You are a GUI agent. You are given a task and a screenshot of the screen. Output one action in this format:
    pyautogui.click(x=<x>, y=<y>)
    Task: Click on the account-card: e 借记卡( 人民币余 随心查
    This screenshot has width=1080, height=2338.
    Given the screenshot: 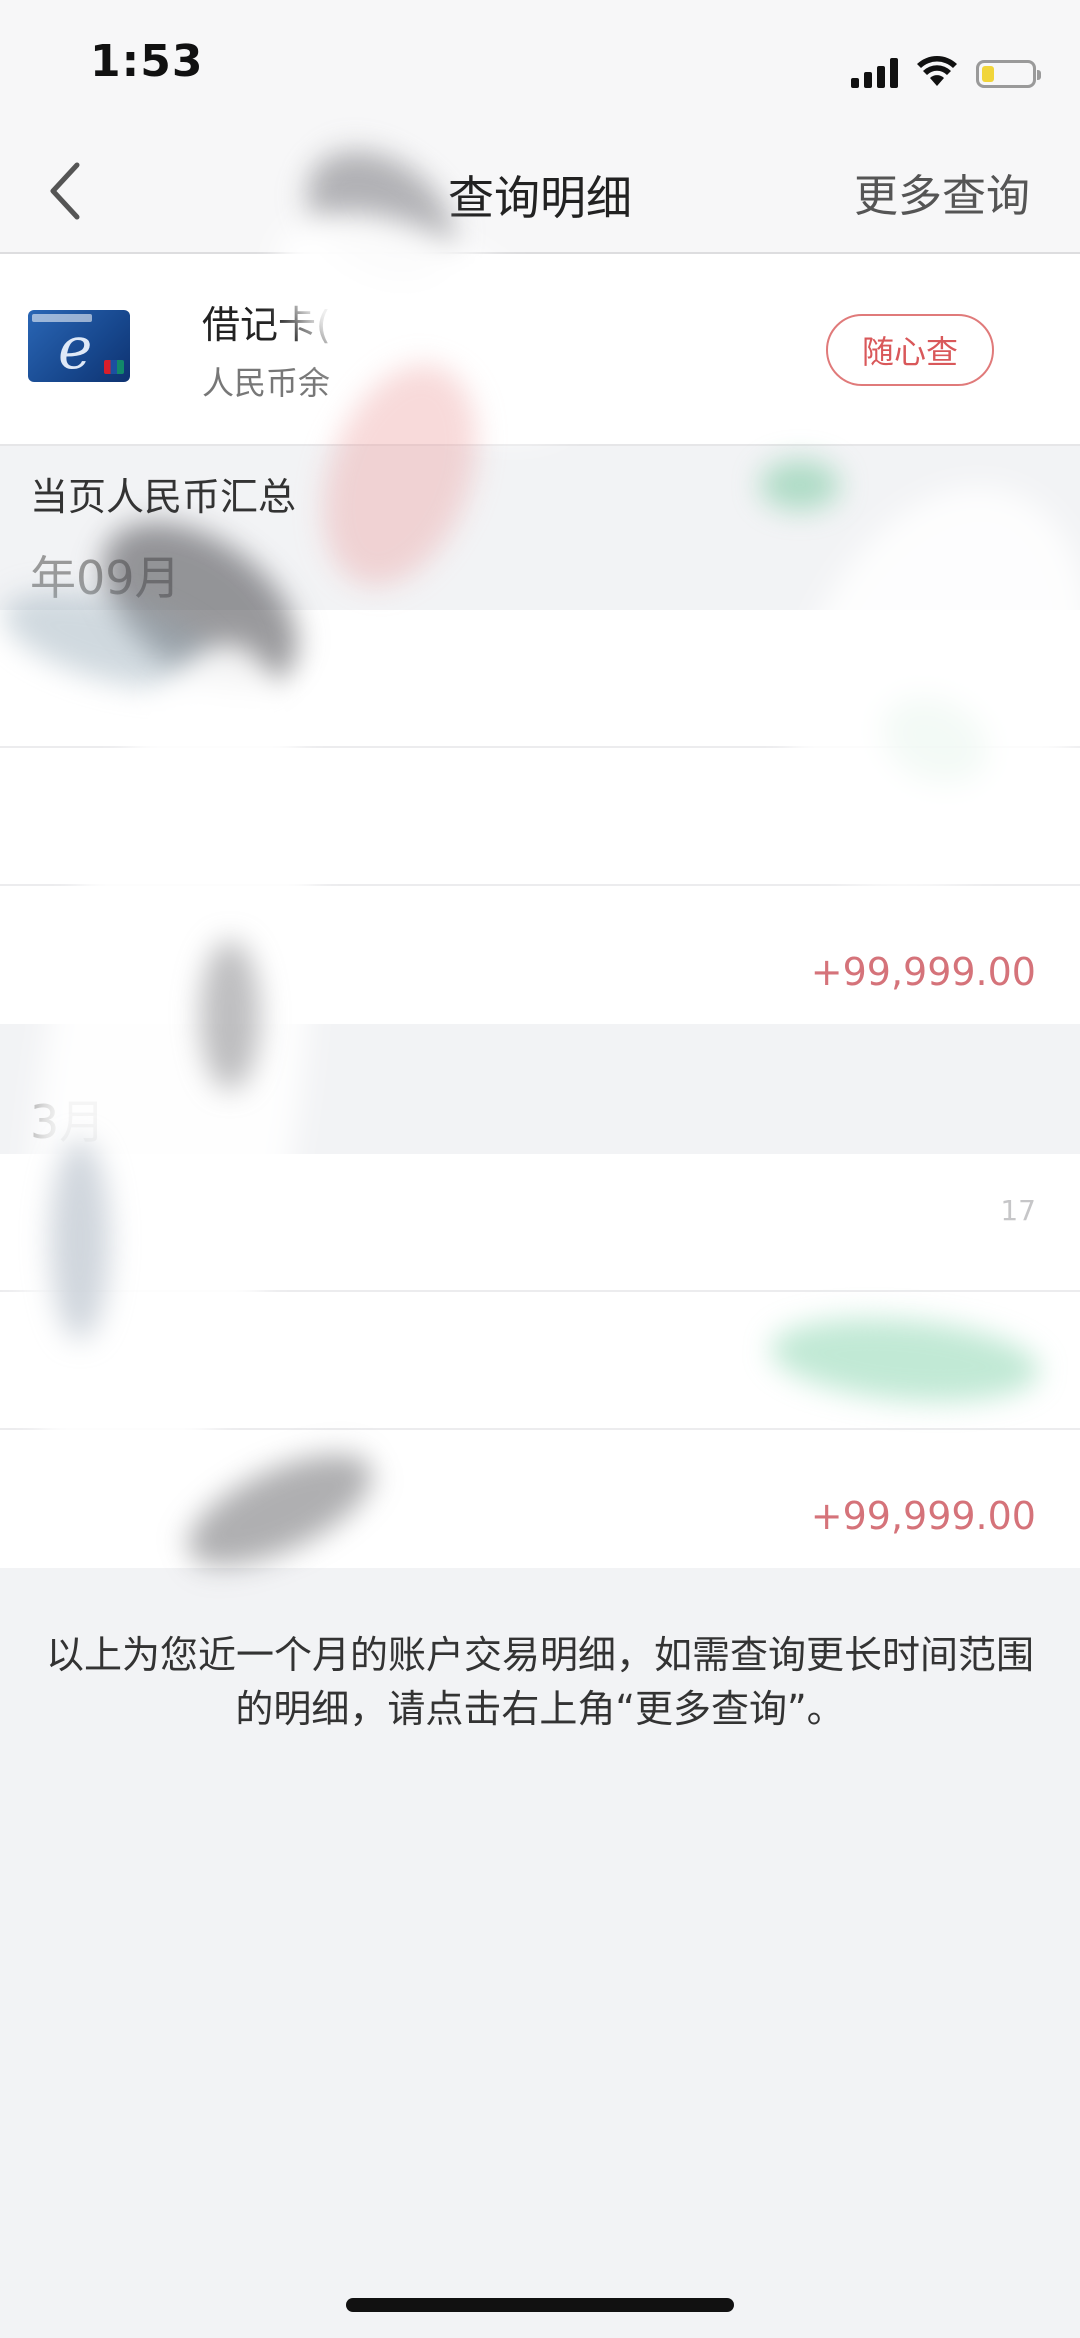 What is the action you would take?
    pyautogui.click(x=540, y=350)
    